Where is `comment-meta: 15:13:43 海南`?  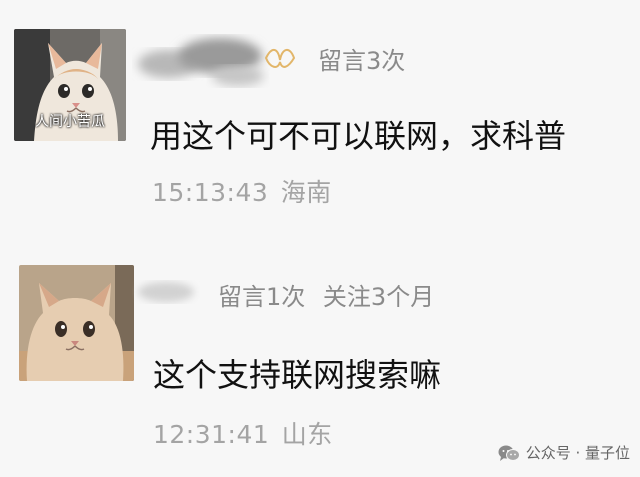 comment-meta: 15:13:43 海南 is located at coordinates (242, 191).